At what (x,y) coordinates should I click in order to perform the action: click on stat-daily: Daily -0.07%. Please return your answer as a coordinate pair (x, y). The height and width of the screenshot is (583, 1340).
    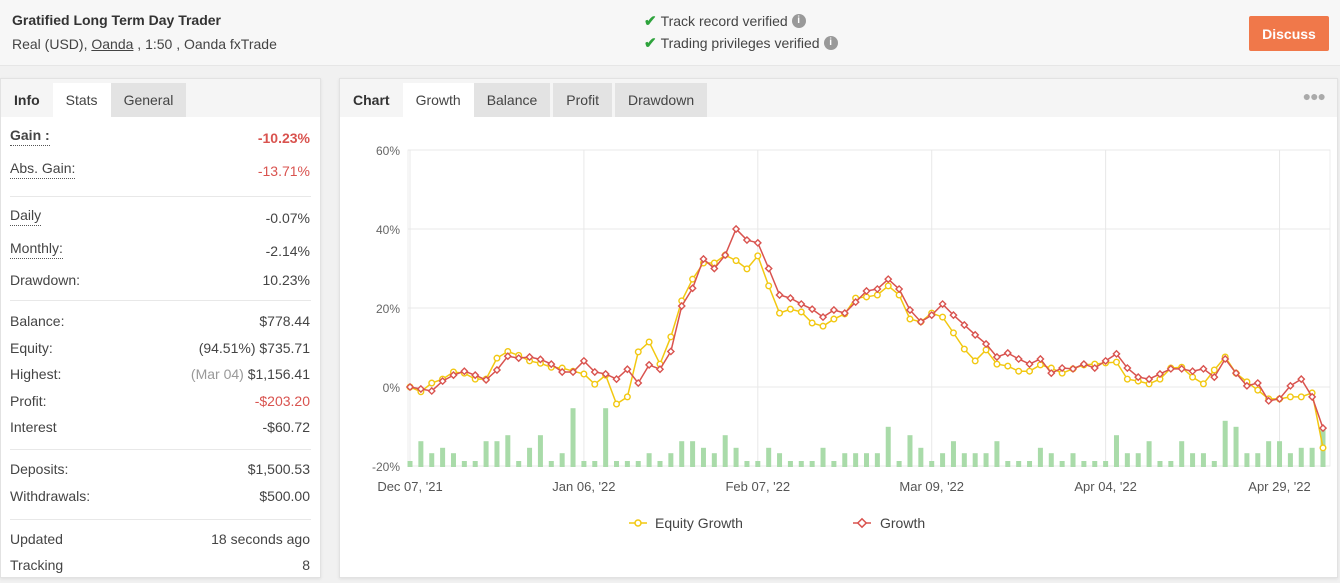
    Looking at the image, I should click on (160, 223).